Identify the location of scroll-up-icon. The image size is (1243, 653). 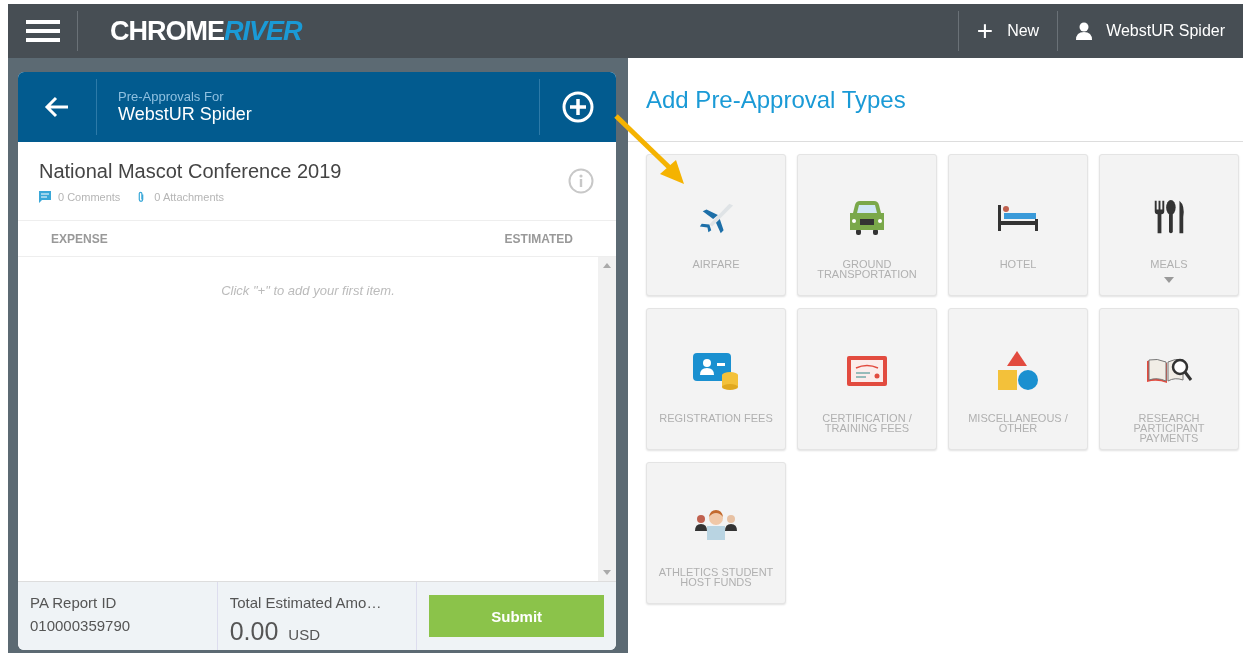
(607, 265).